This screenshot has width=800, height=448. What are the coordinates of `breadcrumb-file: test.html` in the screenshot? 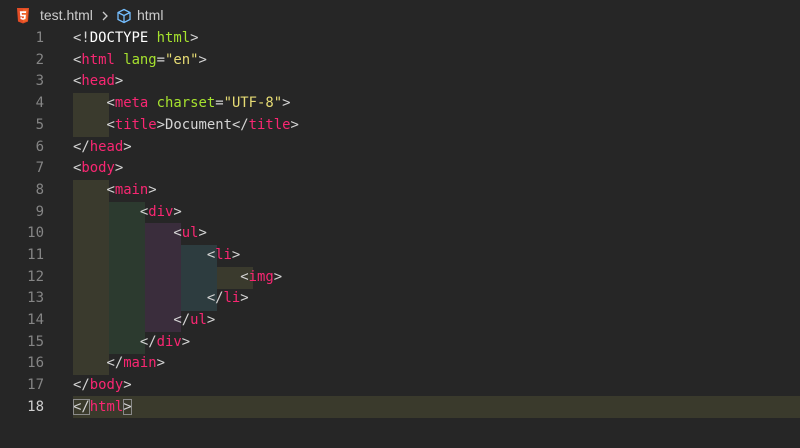 It's located at (66, 15).